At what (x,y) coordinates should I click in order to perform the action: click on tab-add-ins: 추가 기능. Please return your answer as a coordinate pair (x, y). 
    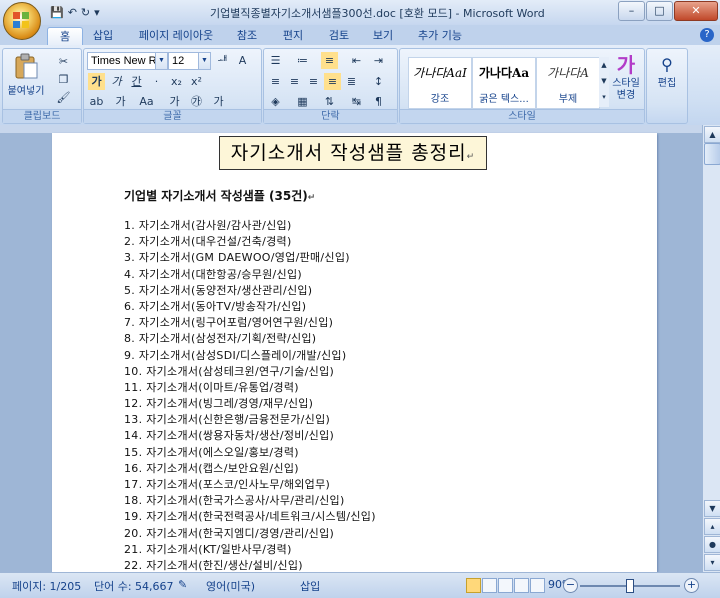
    Looking at the image, I should click on (440, 36).